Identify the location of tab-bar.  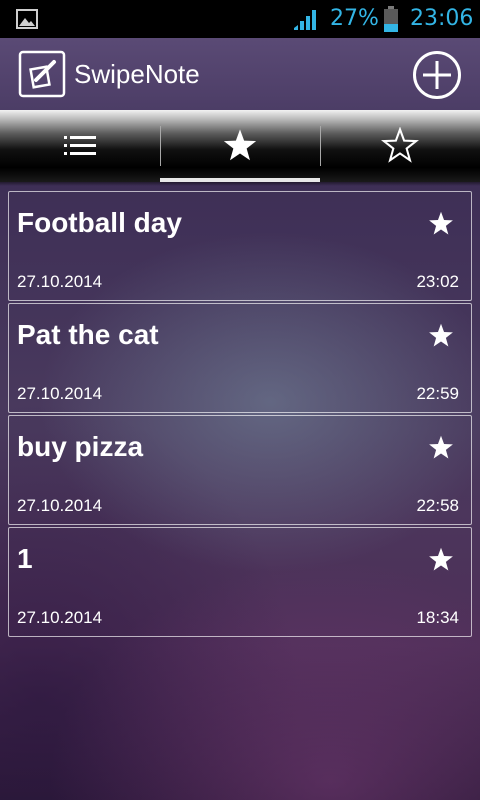
(240, 146).